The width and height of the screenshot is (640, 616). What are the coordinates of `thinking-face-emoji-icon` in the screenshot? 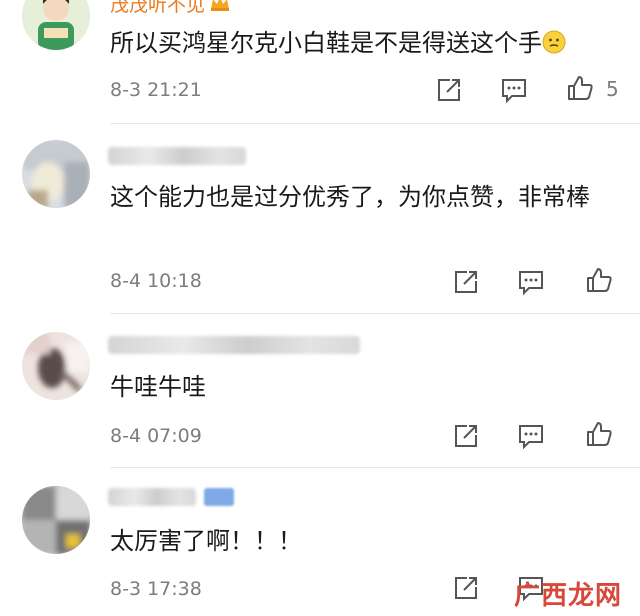 It's located at (554, 39).